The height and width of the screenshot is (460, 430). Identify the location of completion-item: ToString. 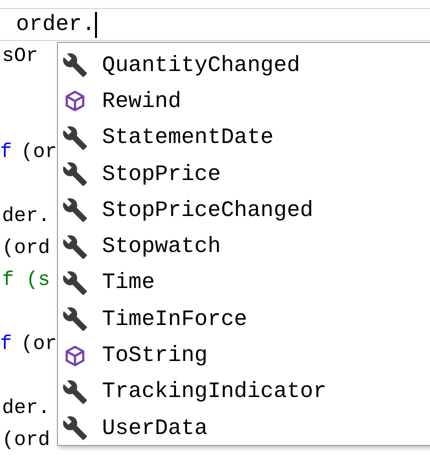
(244, 355).